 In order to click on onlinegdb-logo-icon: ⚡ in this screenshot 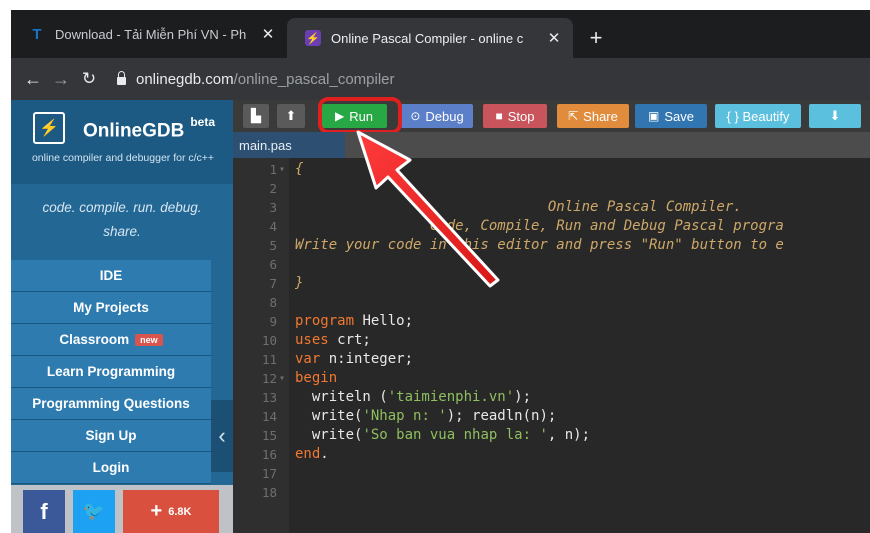, I will do `click(49, 128)`.